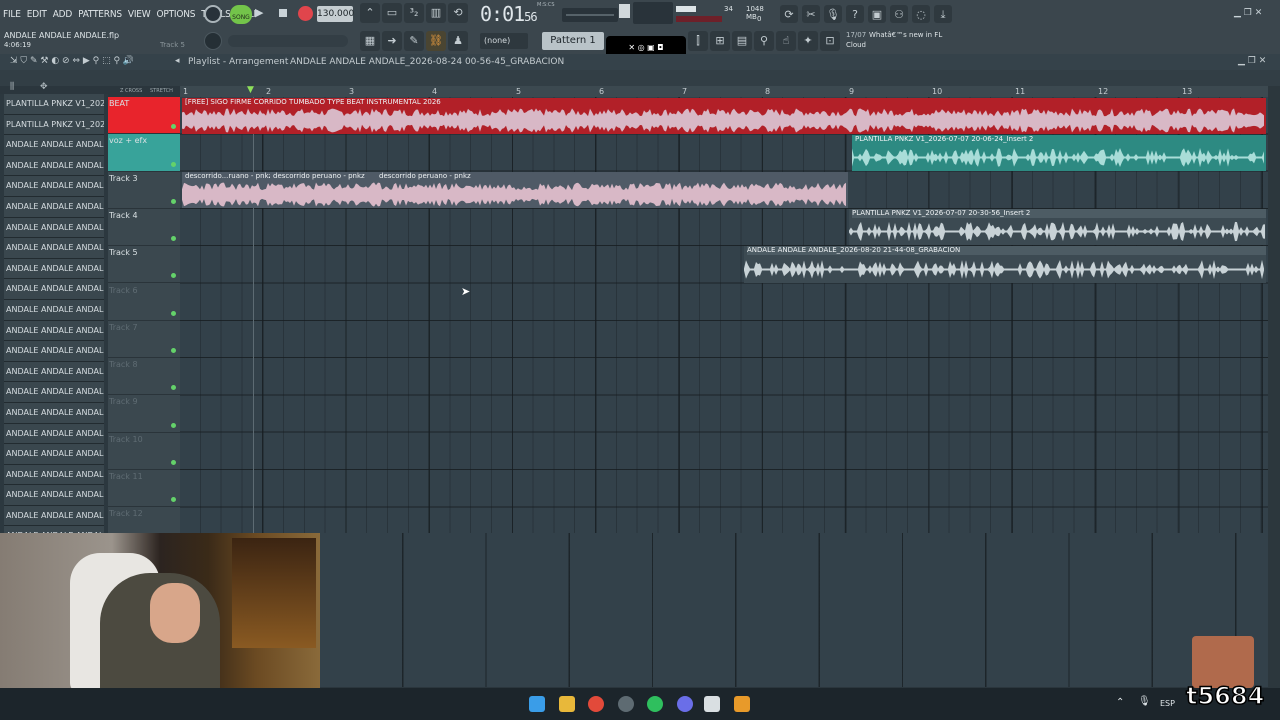  Describe the element at coordinates (458, 13) in the screenshot. I see `loop-record-button: ⟲` at that location.